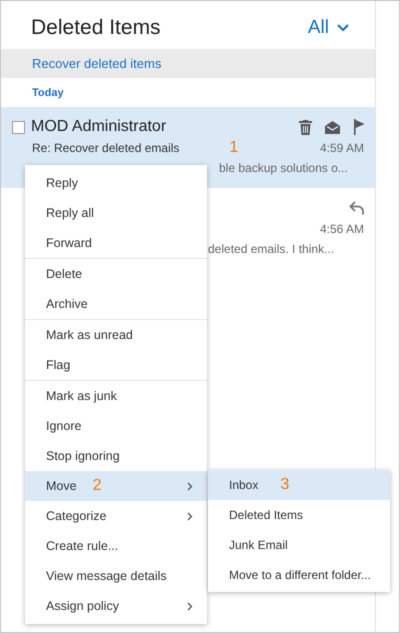 This screenshot has height=633, width=400. I want to click on menu-item-label: Inbox, so click(243, 485).